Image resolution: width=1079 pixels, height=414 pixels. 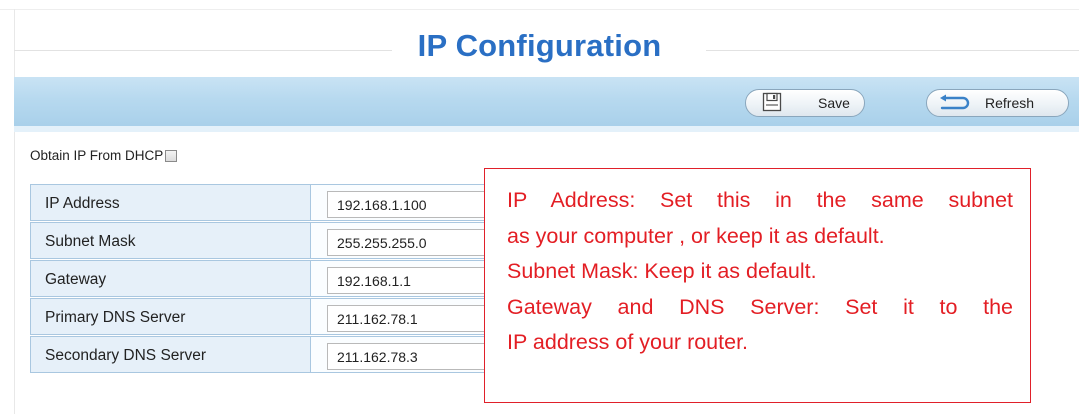 What do you see at coordinates (170, 240) in the screenshot?
I see `field-label-subnet-mask: Subnet Mask` at bounding box center [170, 240].